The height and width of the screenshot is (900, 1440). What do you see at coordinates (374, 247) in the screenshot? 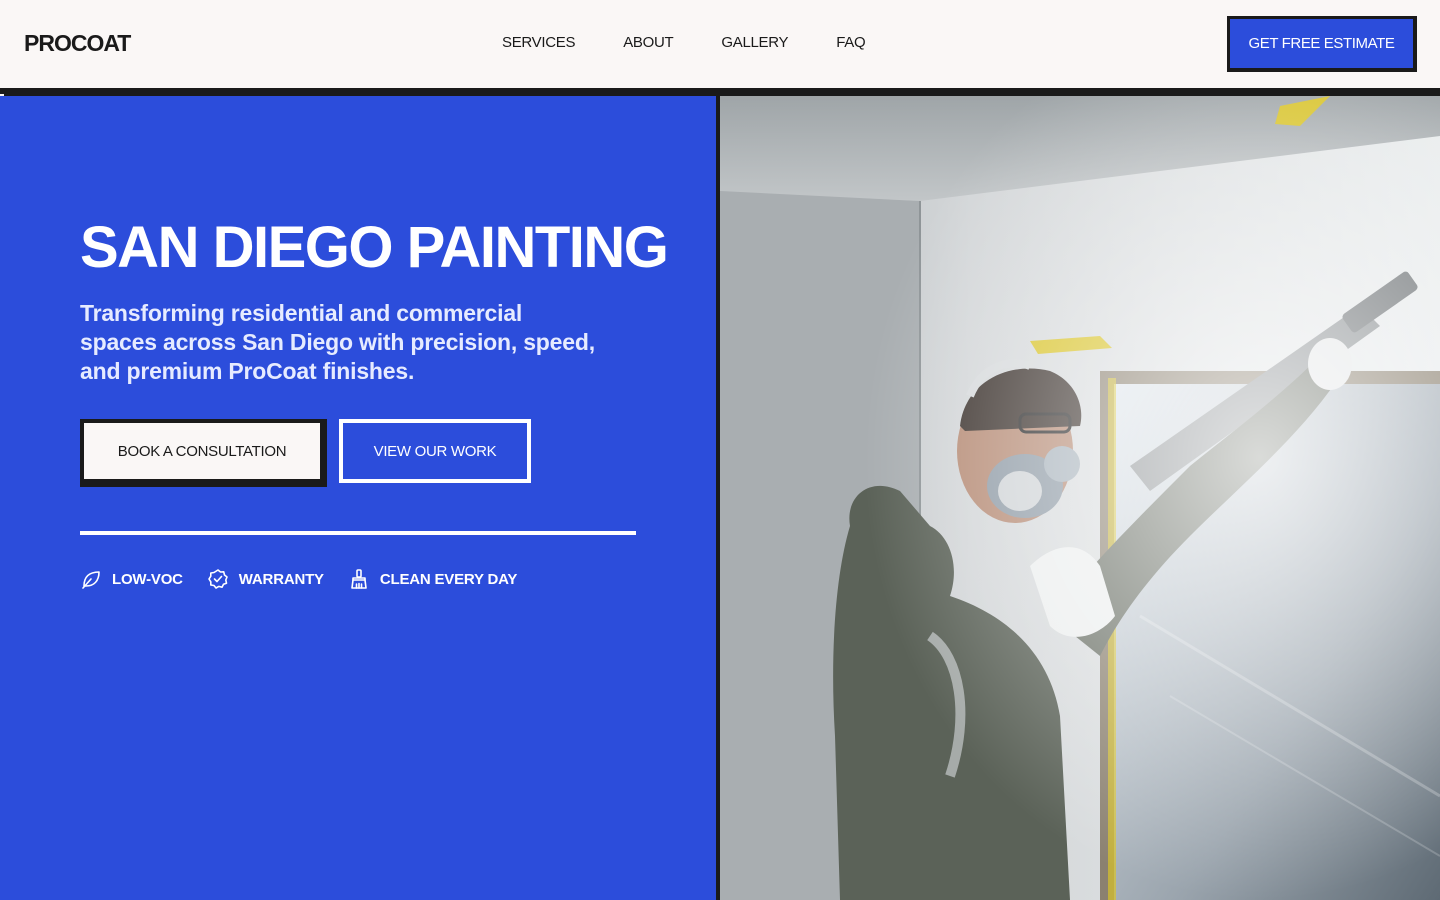
I see `hero-title: SAN DIEGO PAINTING` at bounding box center [374, 247].